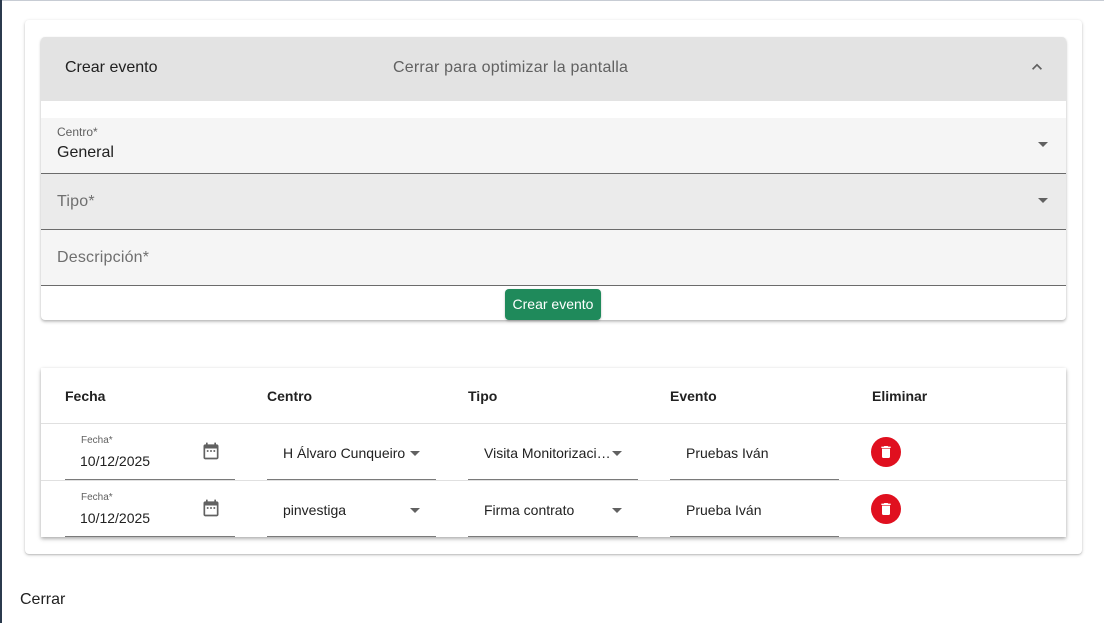 Image resolution: width=1104 pixels, height=623 pixels. I want to click on header-evento: Evento, so click(693, 396).